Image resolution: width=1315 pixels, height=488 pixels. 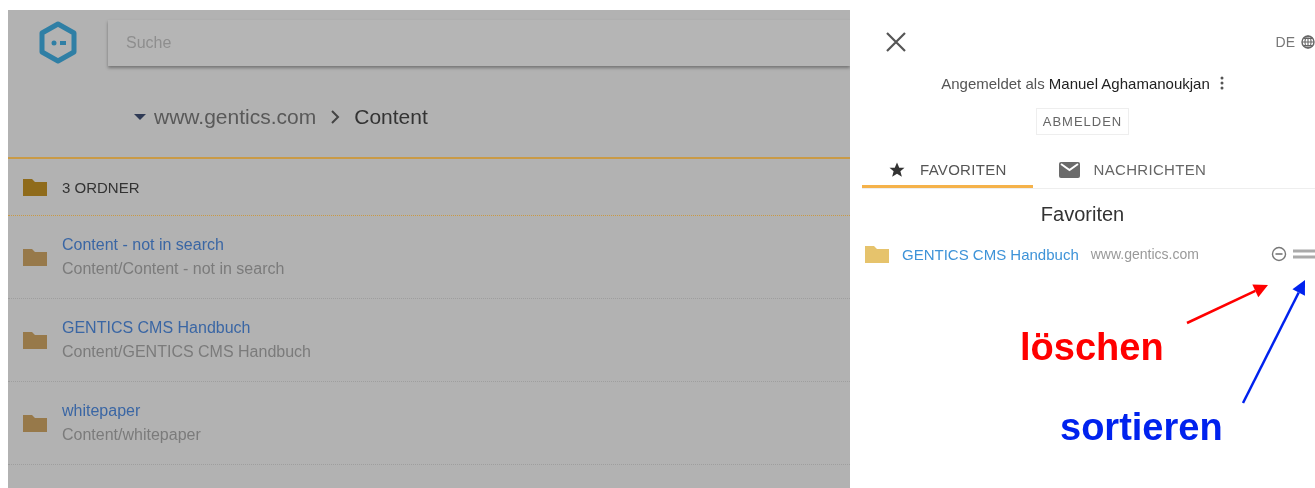 What do you see at coordinates (1082, 214) in the screenshot?
I see `panel-heading: Favoriten` at bounding box center [1082, 214].